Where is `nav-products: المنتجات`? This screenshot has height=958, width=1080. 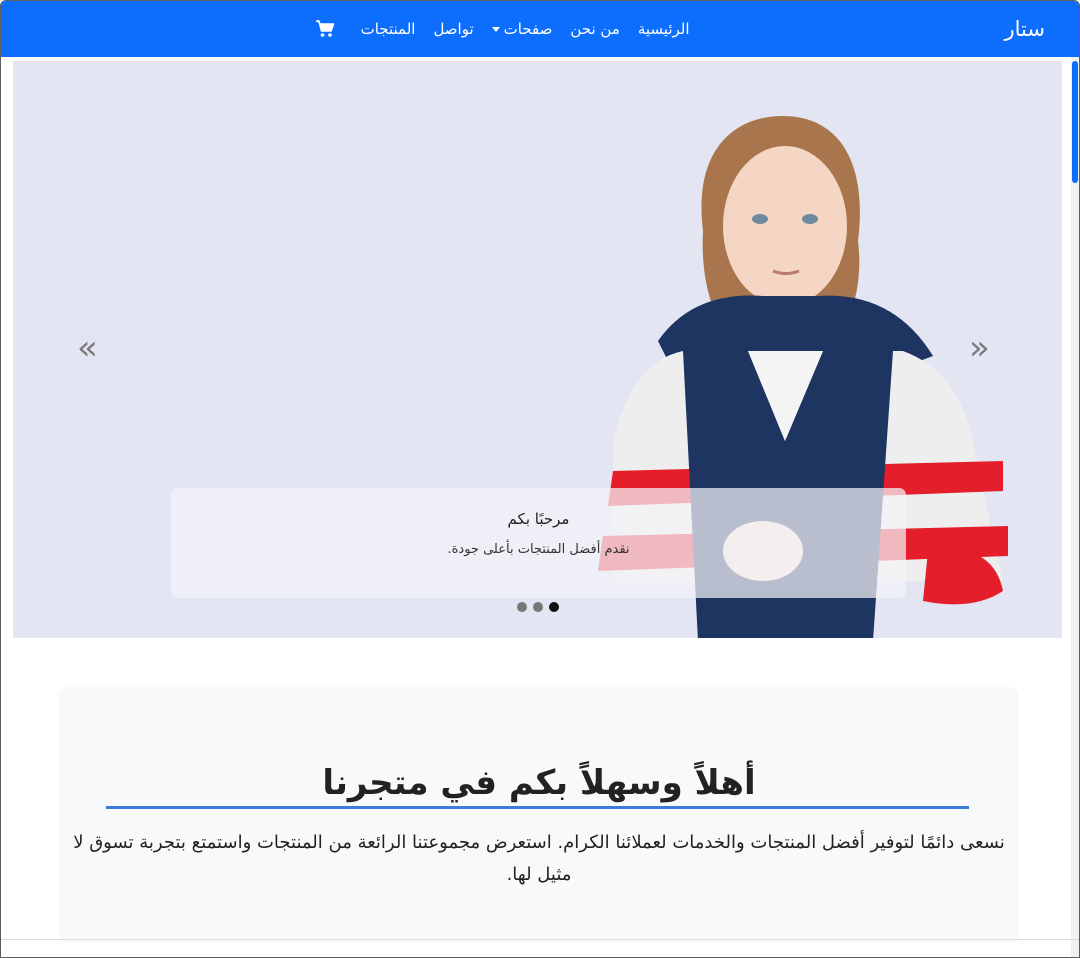 nav-products: المنتجات is located at coordinates (388, 29).